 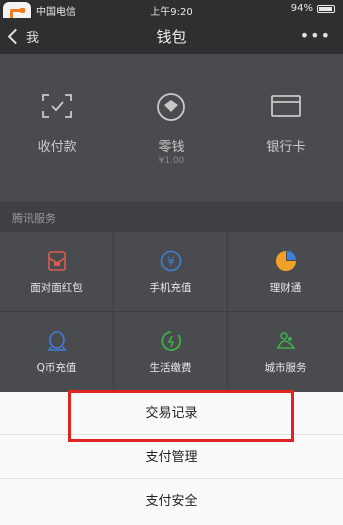 What do you see at coordinates (285, 288) in the screenshot?
I see `service-label: 理财通` at bounding box center [285, 288].